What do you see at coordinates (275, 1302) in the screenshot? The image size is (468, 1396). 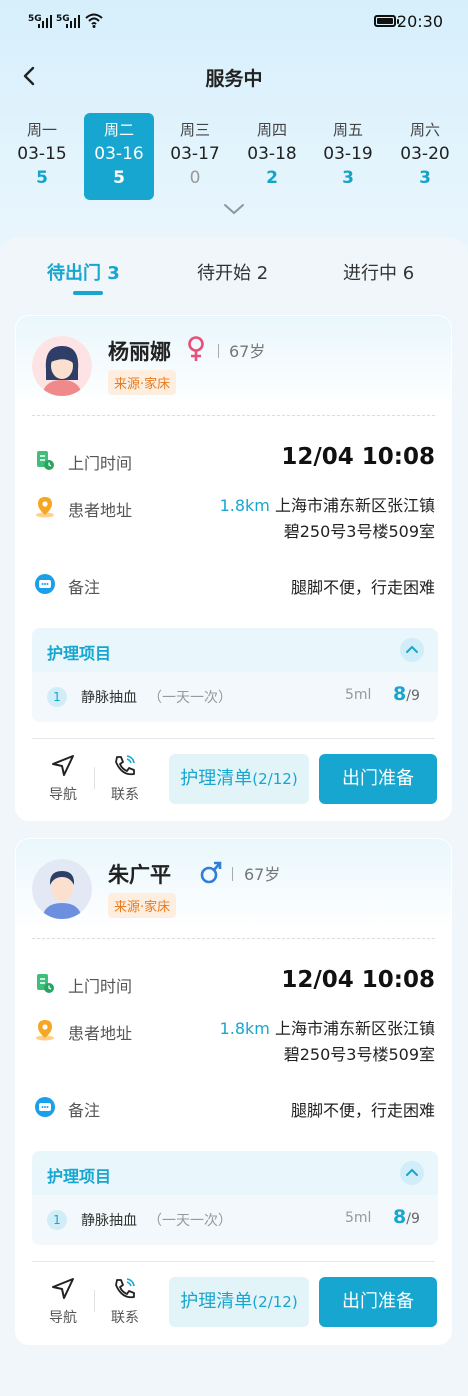 I see `care-list-count: (2/12)` at bounding box center [275, 1302].